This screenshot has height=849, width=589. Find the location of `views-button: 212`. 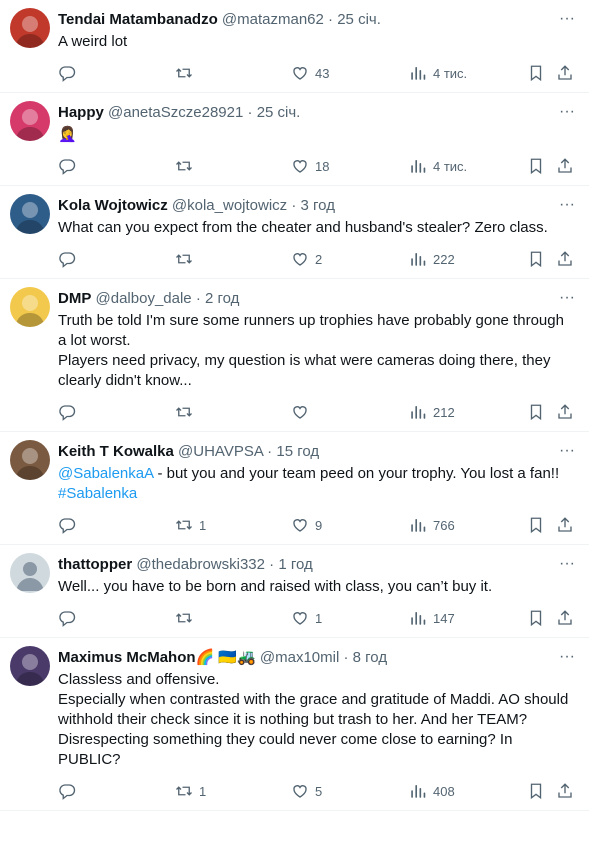

views-button: 212 is located at coordinates (432, 412).